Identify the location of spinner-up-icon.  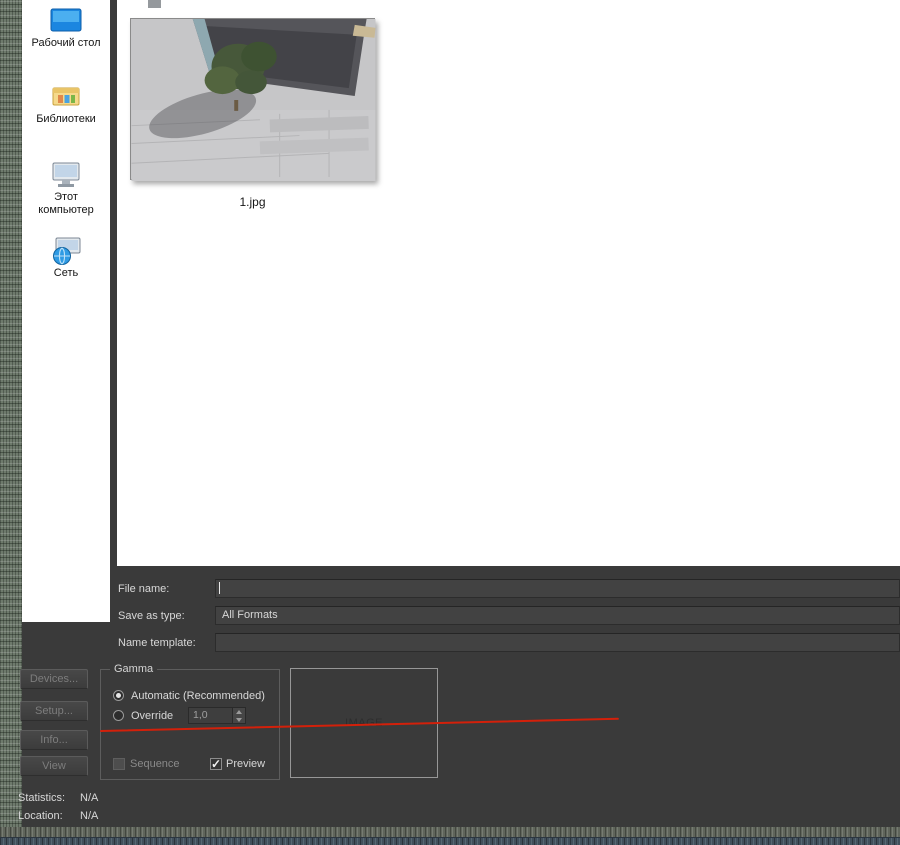
(239, 712).